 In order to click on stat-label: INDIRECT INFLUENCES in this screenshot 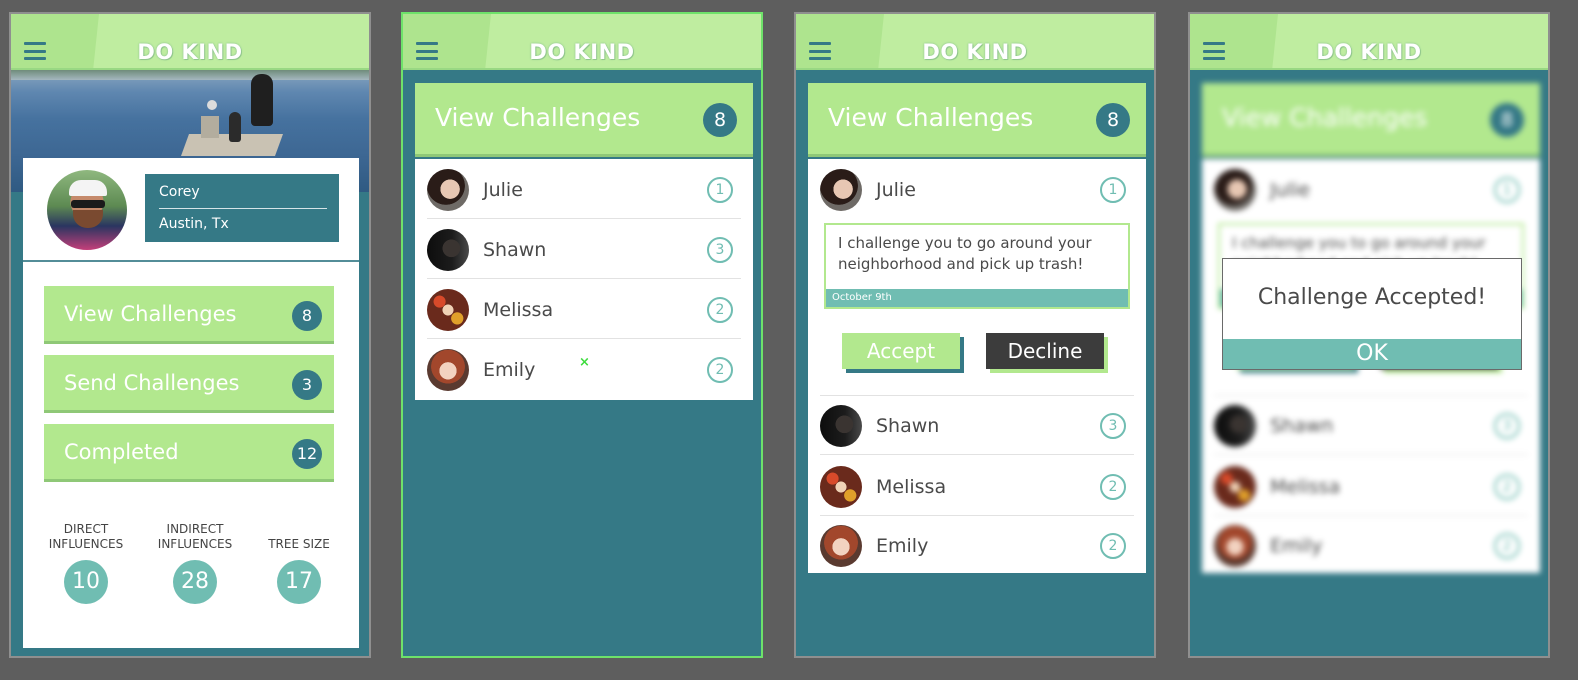, I will do `click(195, 536)`.